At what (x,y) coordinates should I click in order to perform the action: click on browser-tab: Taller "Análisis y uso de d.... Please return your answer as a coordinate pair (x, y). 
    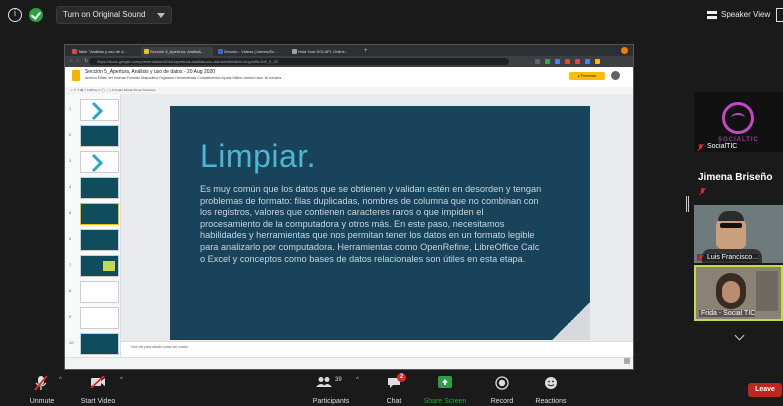
    Looking at the image, I should click on (104, 51).